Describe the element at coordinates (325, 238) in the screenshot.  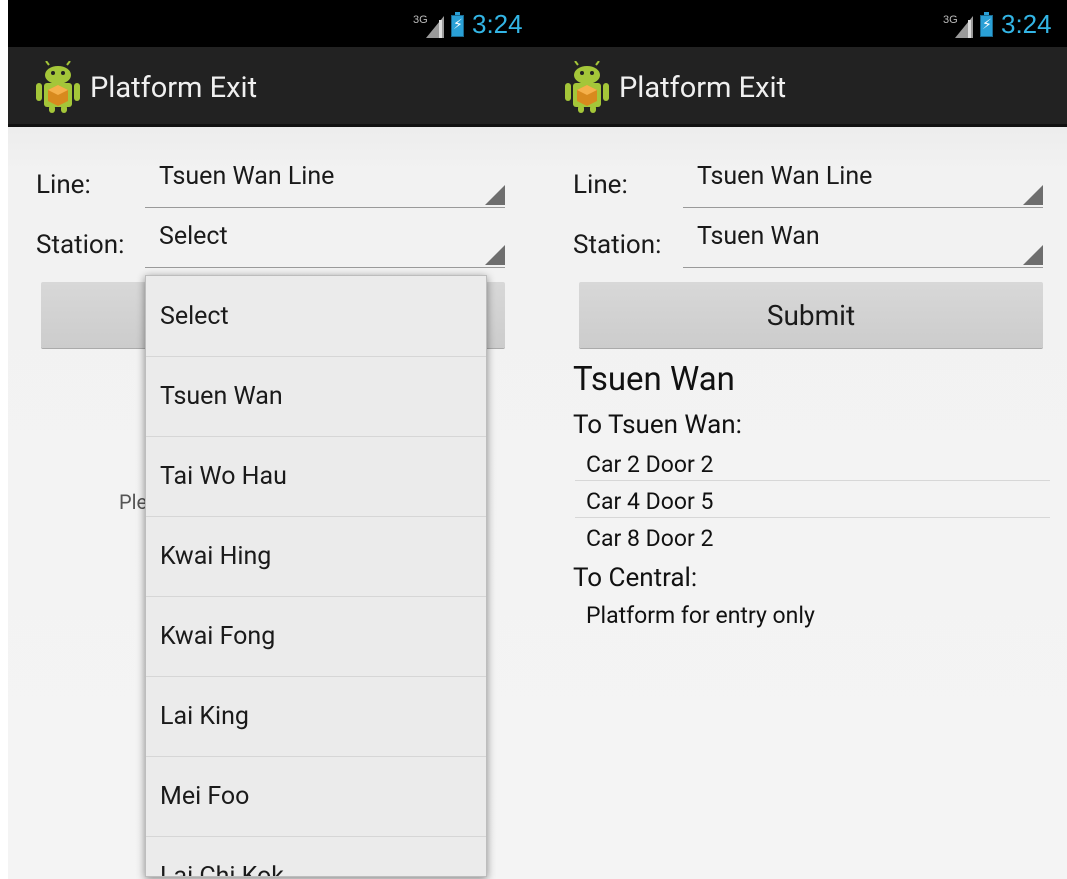
I see `station-spinner: Select` at that location.